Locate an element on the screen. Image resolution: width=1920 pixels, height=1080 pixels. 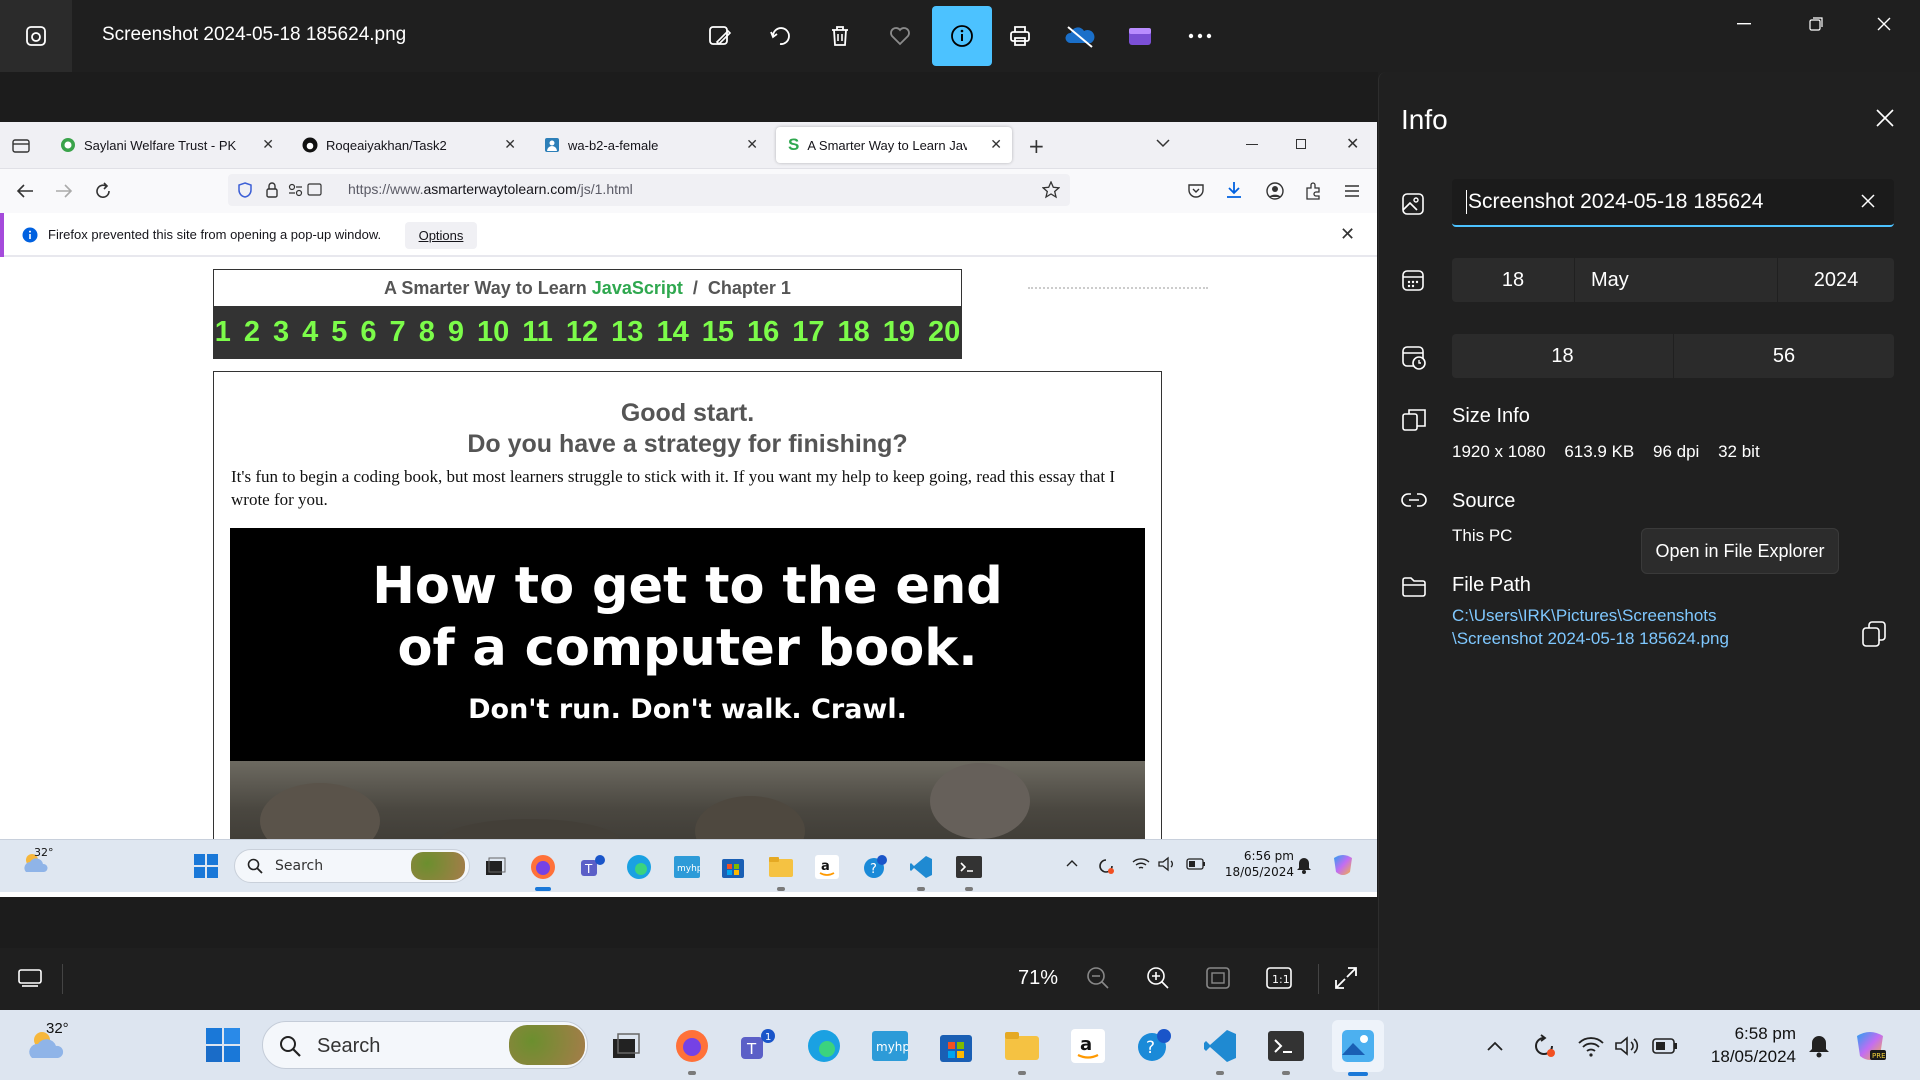
help-chat-icon: ? is located at coordinates (875, 867).